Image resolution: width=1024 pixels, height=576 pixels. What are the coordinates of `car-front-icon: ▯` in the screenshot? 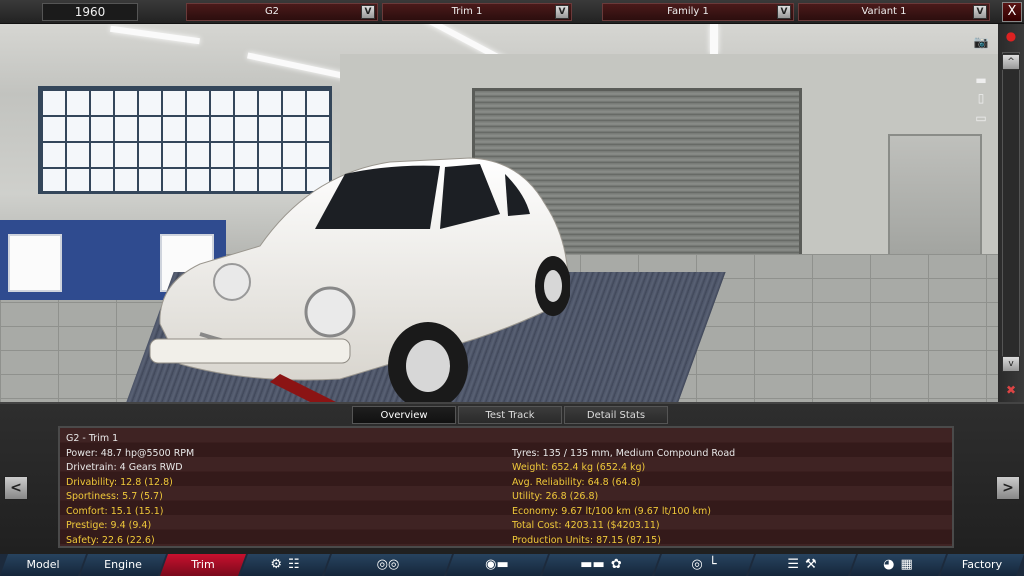 It's located at (981, 98).